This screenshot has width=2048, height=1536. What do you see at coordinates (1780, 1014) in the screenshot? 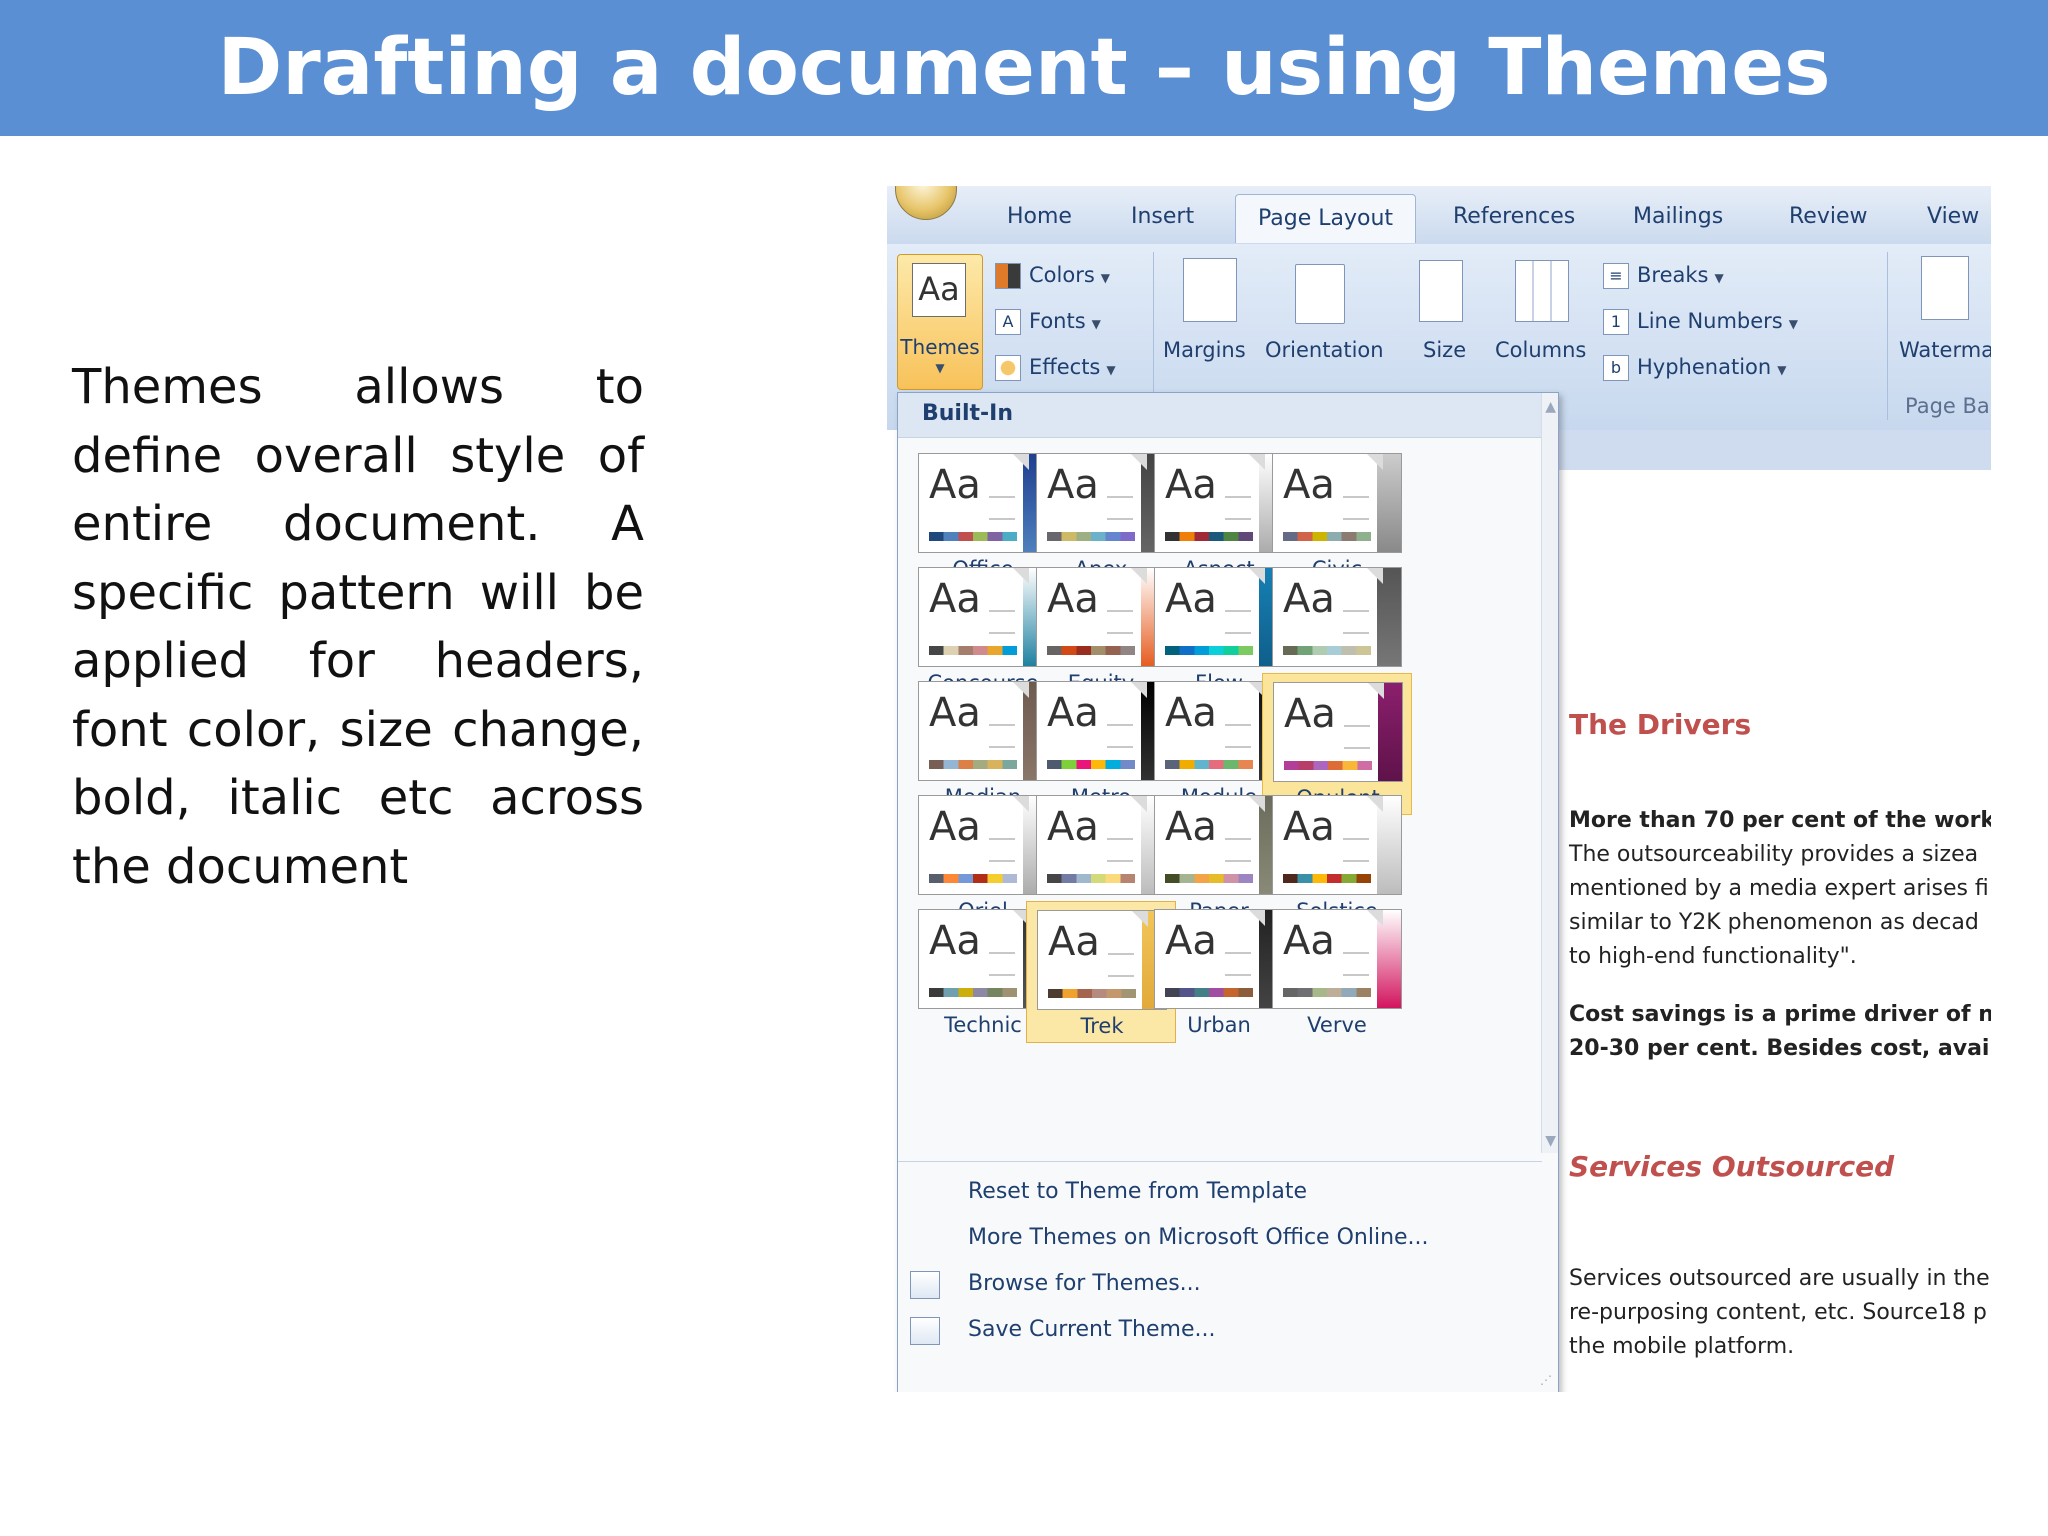
I see `doc-line: Cost savings is a prime driver of n` at bounding box center [1780, 1014].